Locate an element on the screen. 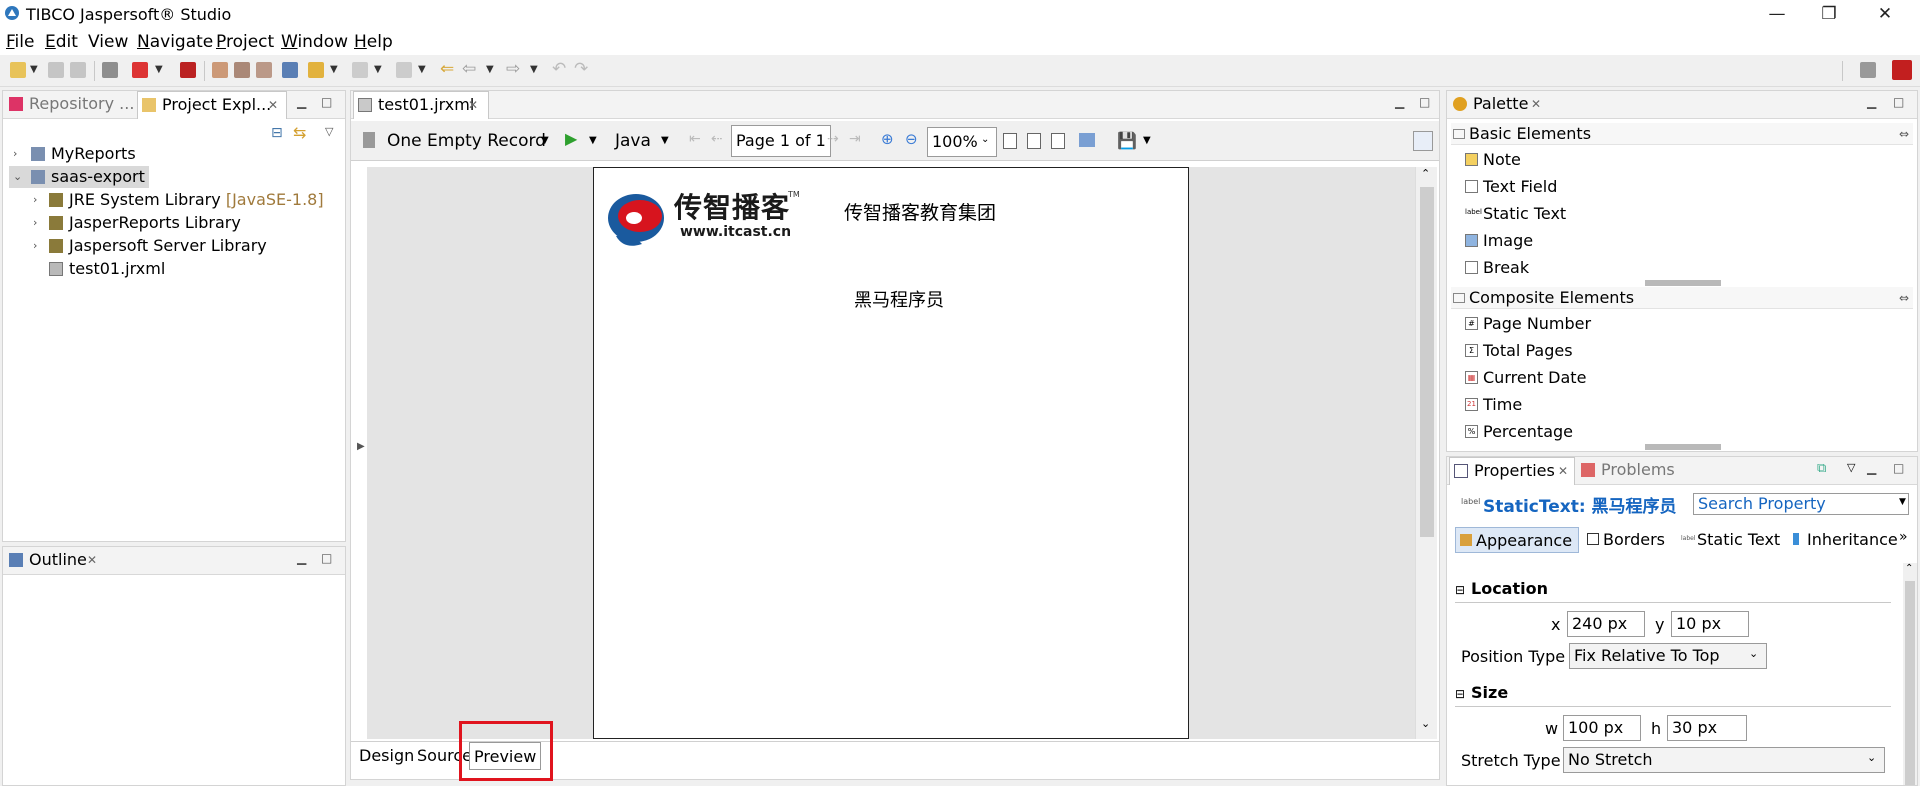 This screenshot has height=786, width=1920. last-edit-icon: ⇐ is located at coordinates (447, 69).